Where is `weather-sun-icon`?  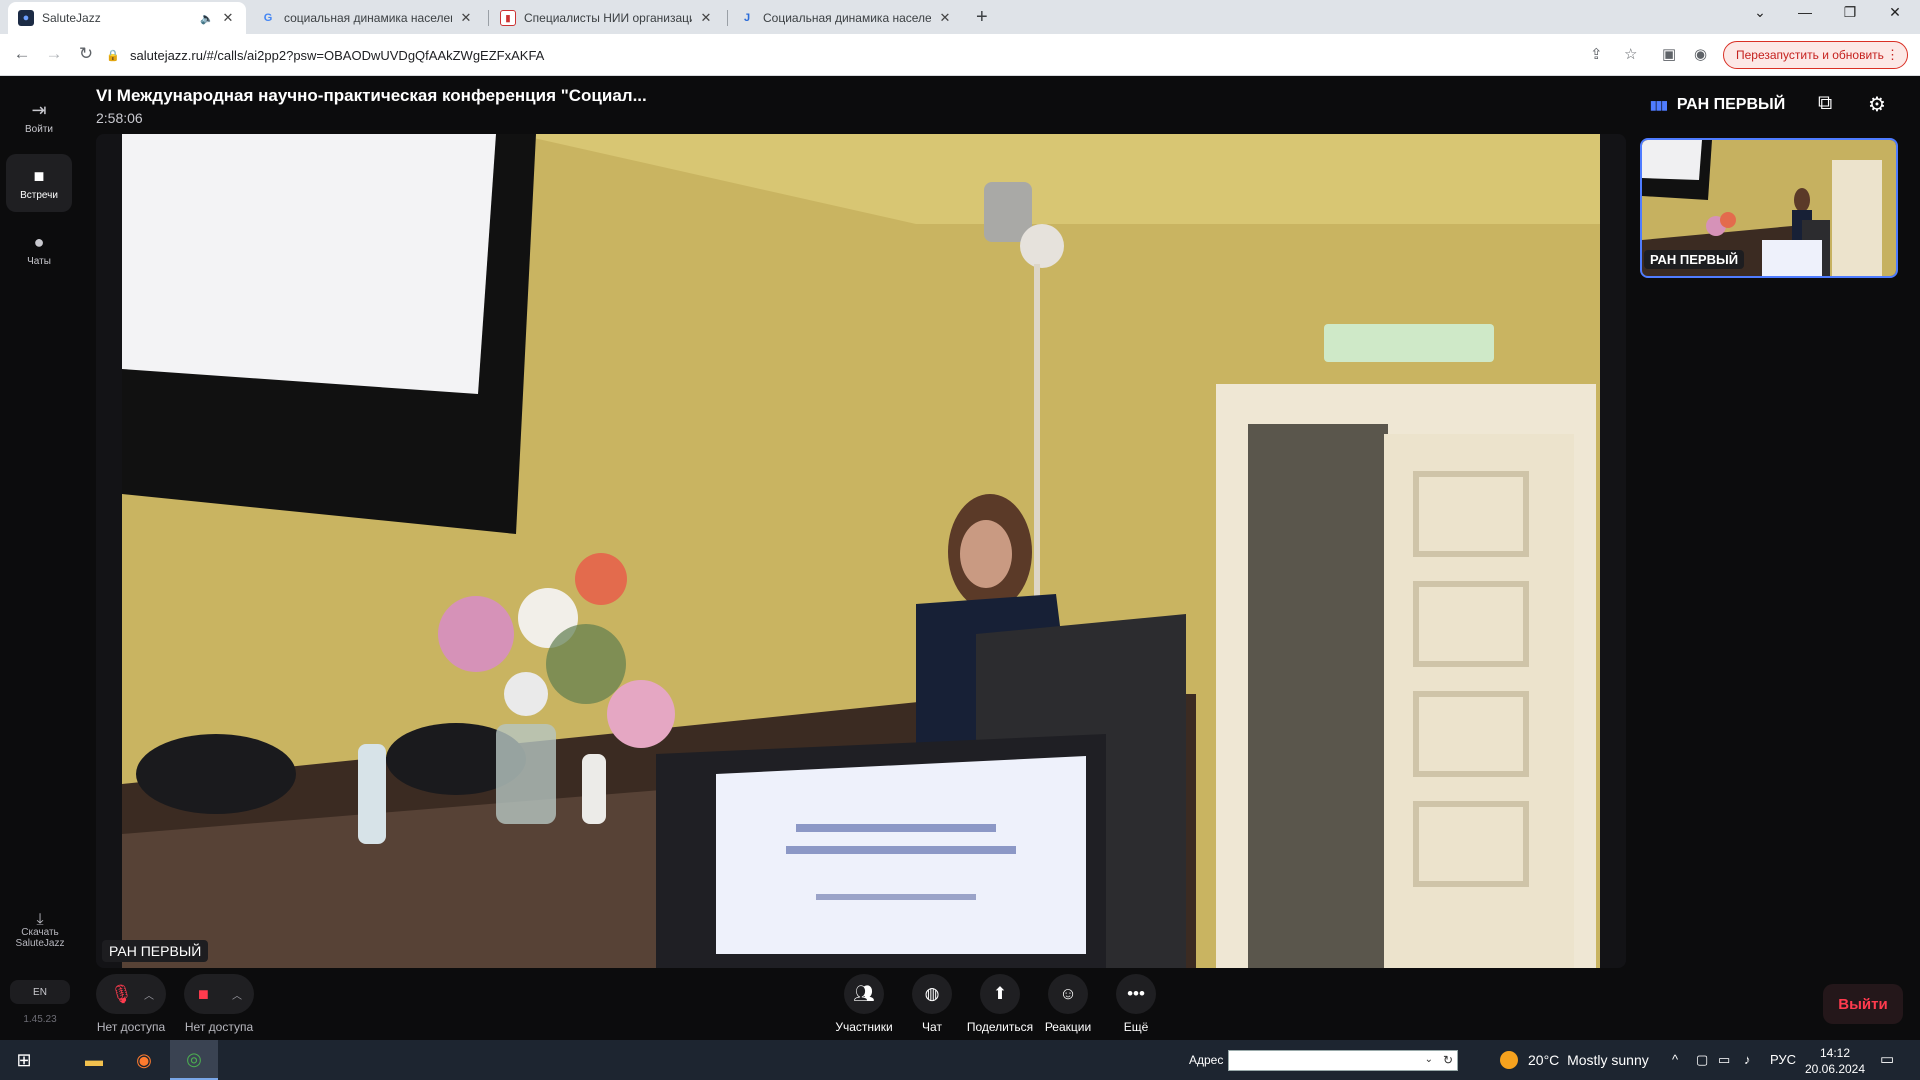 weather-sun-icon is located at coordinates (1509, 1060).